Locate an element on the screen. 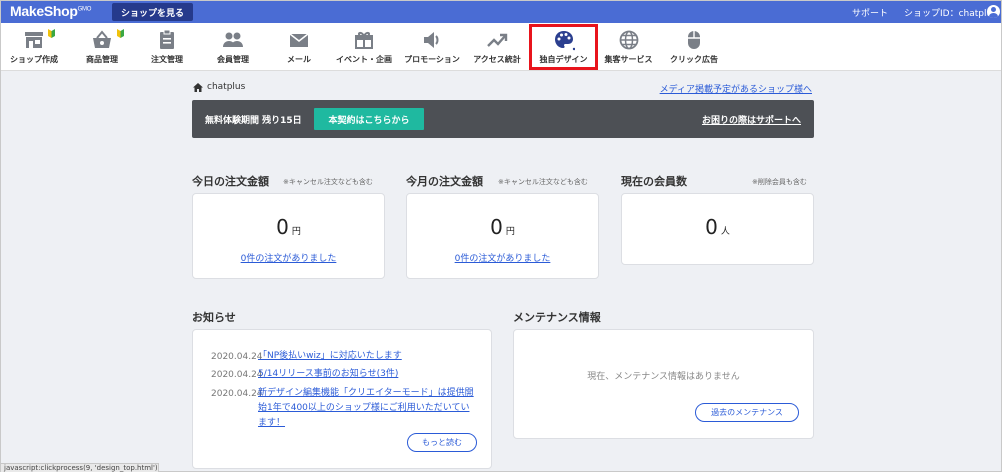  shop-icon is located at coordinates (34, 40).